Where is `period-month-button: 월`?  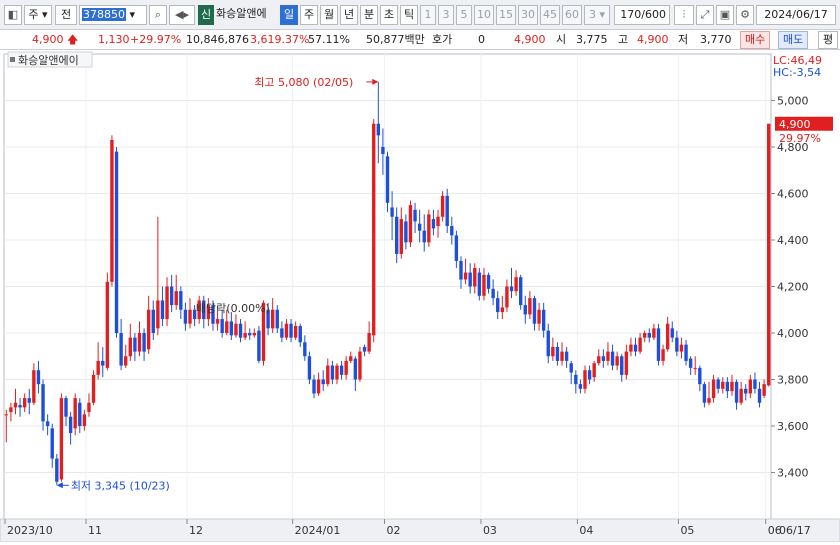
period-month-button: 월 is located at coordinates (329, 15).